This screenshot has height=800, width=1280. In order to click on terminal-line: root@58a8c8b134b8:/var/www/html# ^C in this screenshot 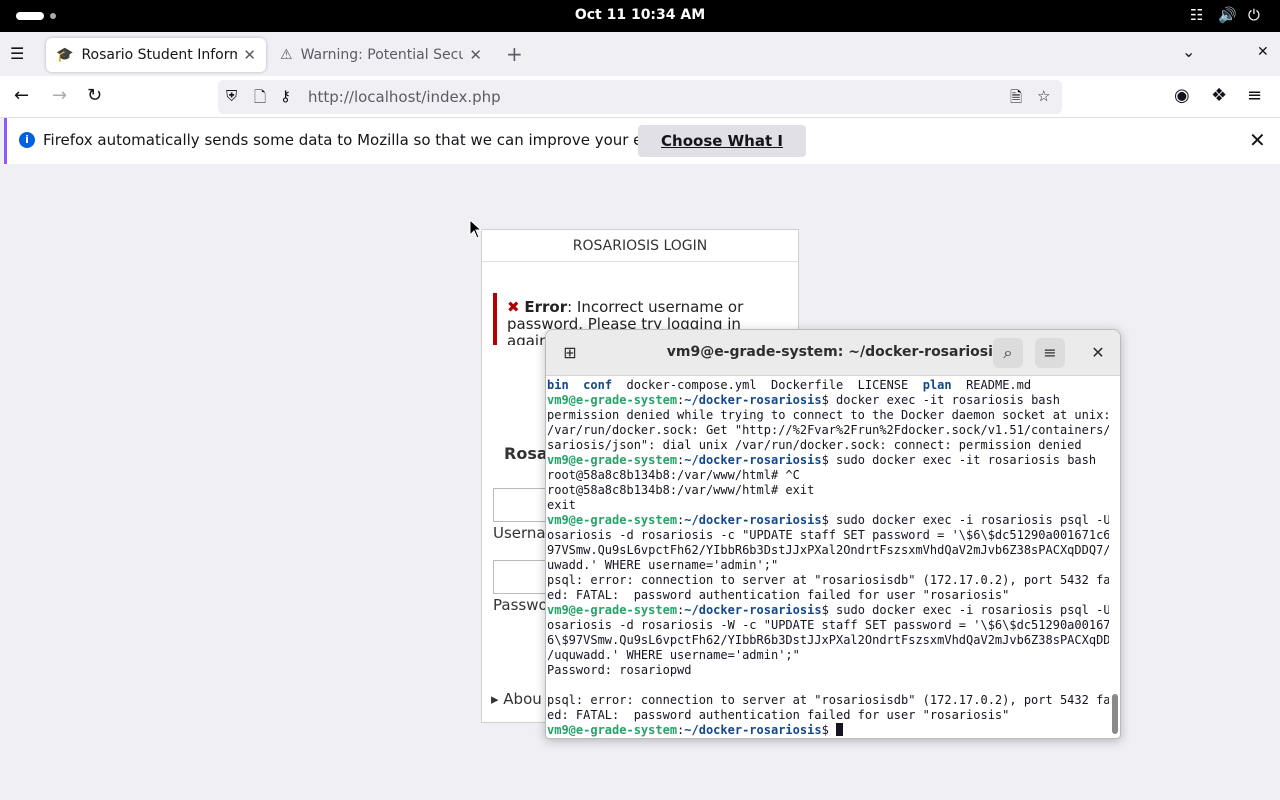, I will do `click(673, 475)`.